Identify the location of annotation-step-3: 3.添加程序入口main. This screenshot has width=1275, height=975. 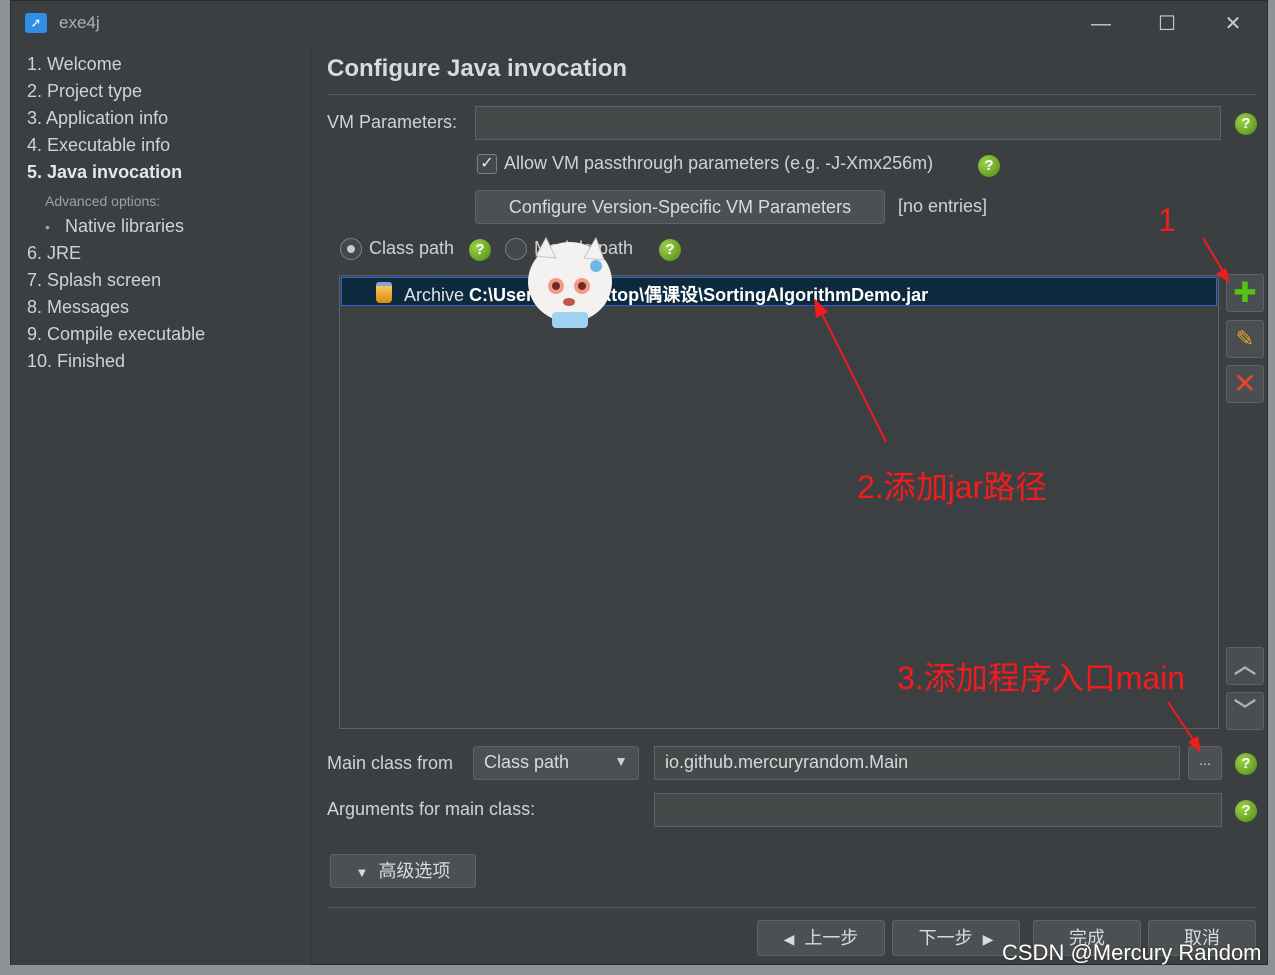
(1041, 678).